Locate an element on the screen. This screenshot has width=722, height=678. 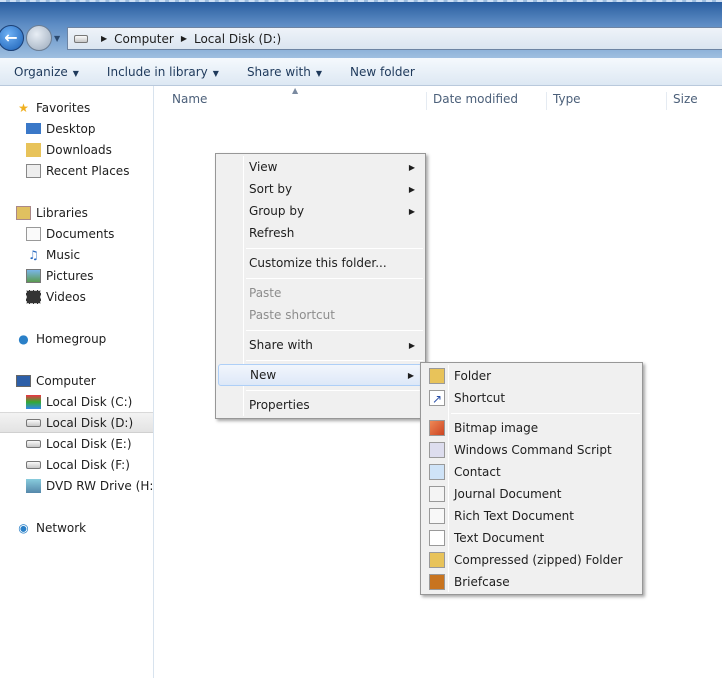
dvd-drive-icon is located at coordinates (33, 485).